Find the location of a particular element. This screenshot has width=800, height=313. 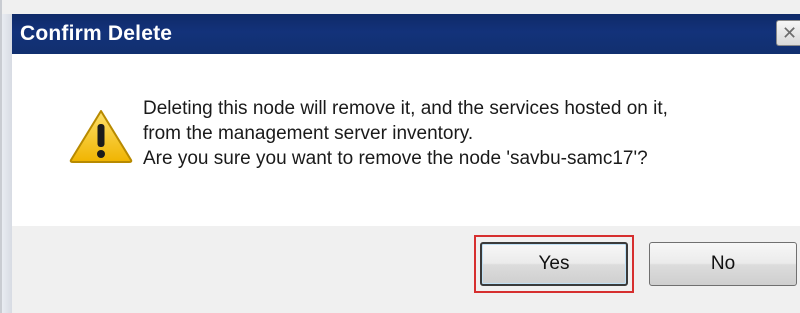

no-button-label: No is located at coordinates (723, 263).